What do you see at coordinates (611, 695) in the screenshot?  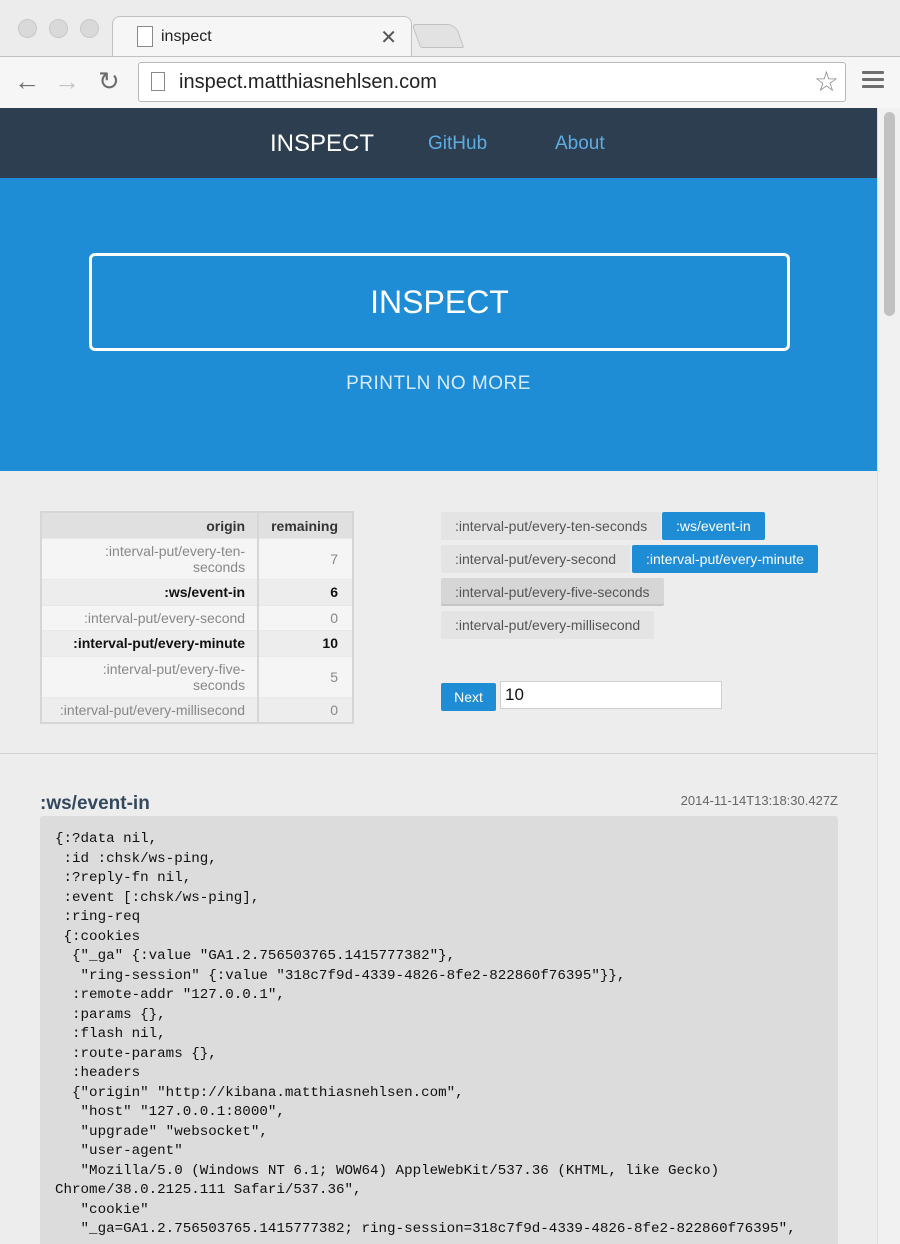 I see `next-count-input` at bounding box center [611, 695].